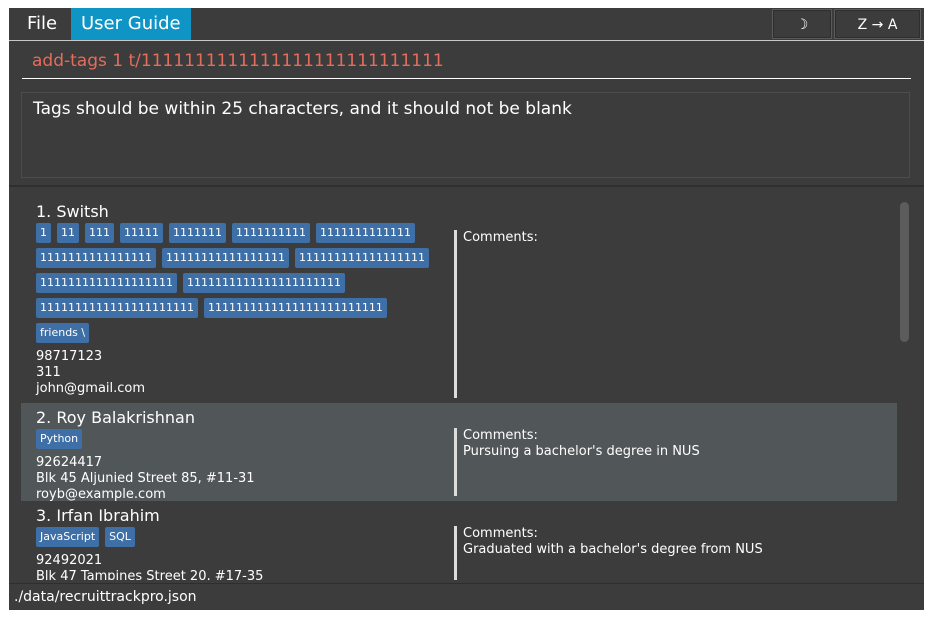  Describe the element at coordinates (99, 233) in the screenshot. I see `tag: 111` at that location.